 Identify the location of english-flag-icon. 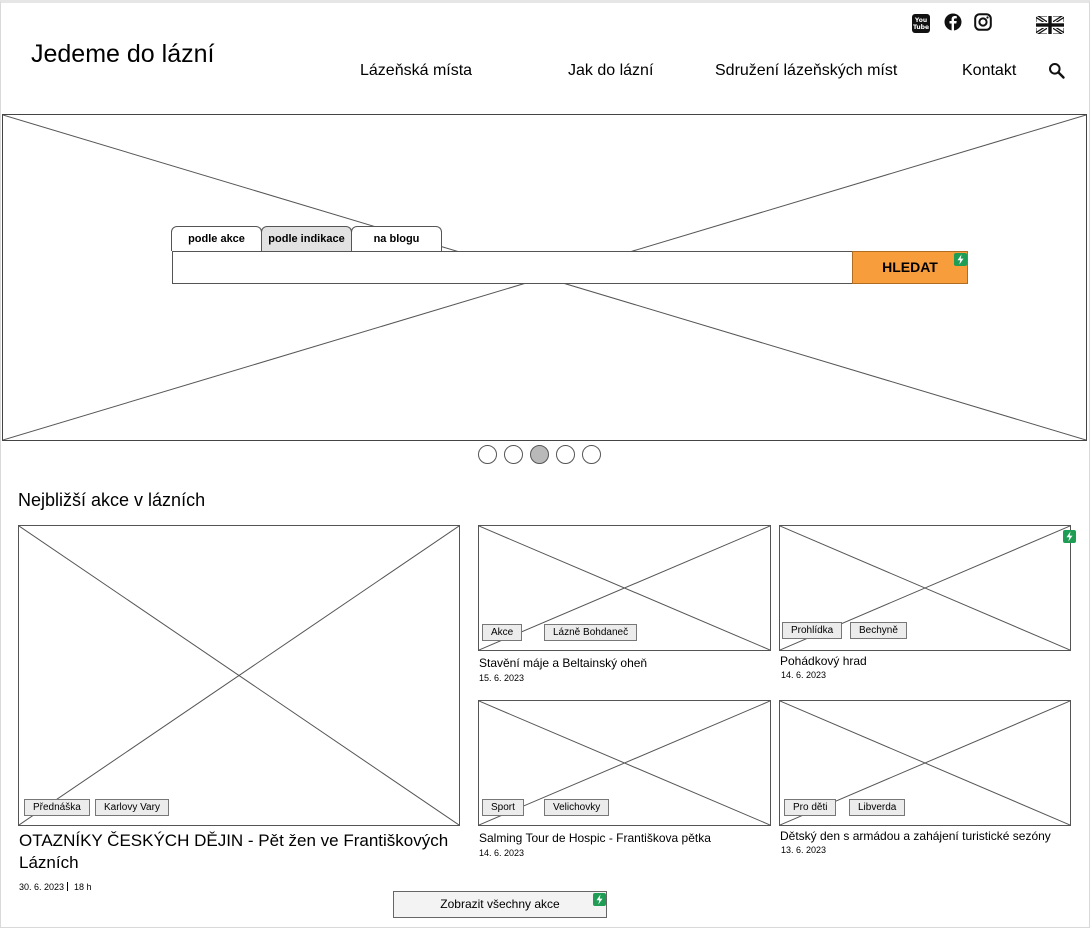
(1050, 25).